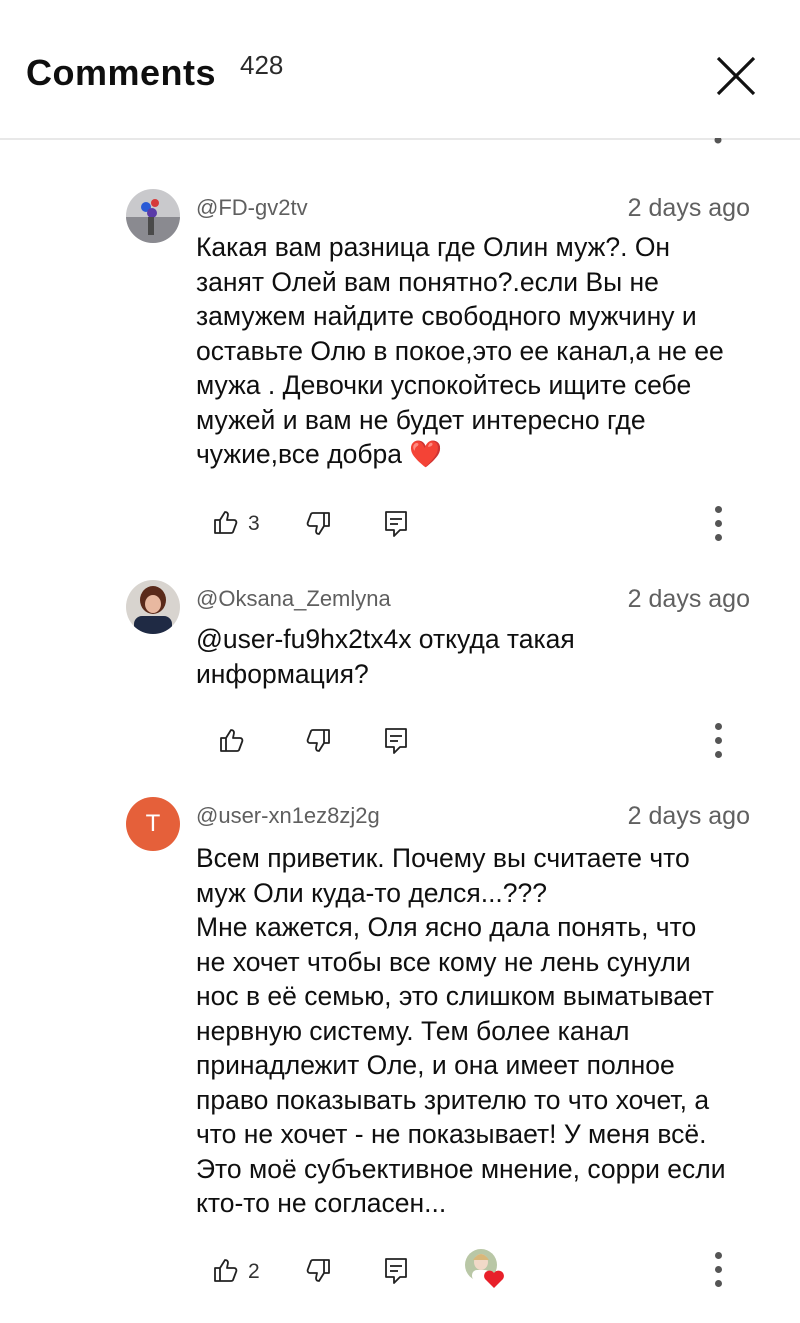 This screenshot has height=1323, width=800. Describe the element at coordinates (254, 523) in the screenshot. I see `like-count: 3` at that location.